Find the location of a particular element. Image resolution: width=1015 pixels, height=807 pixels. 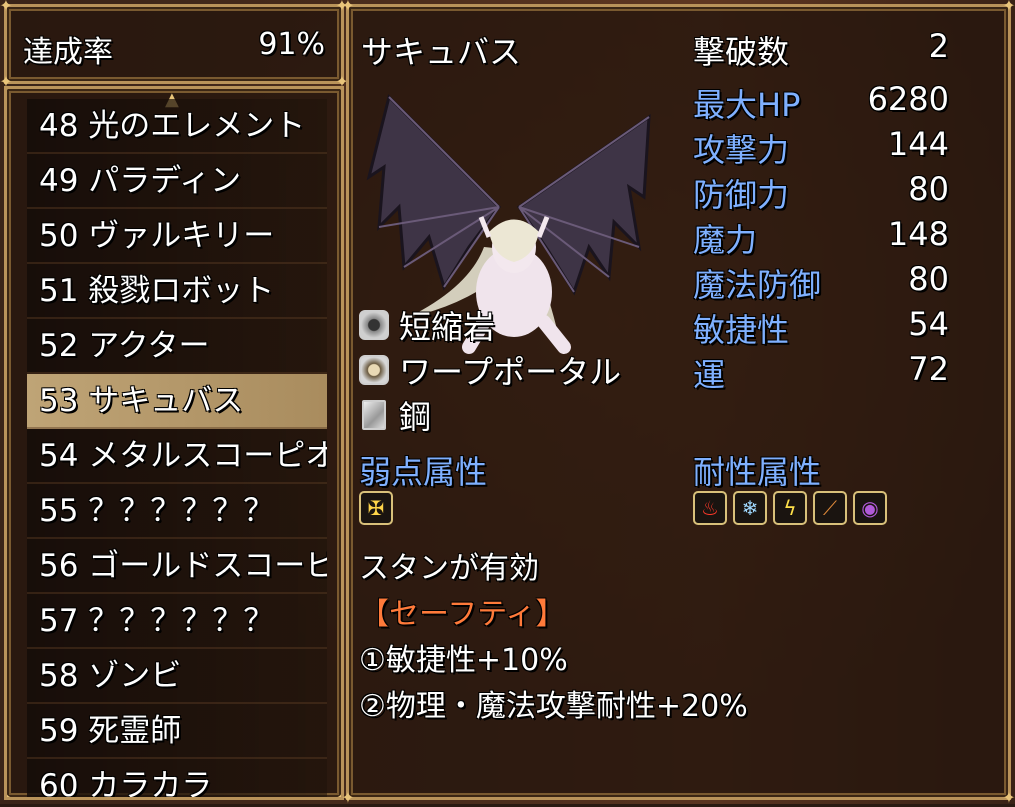

stat-value-luck: 72 is located at coordinates (928, 369).